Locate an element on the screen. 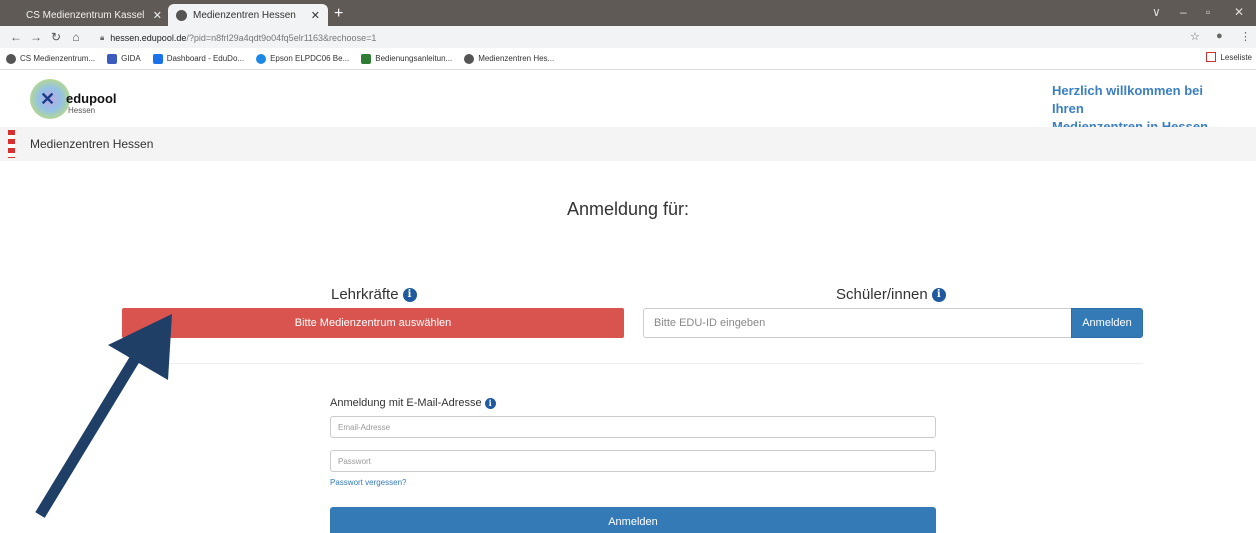  new-tab-button: + is located at coordinates (338, 14).